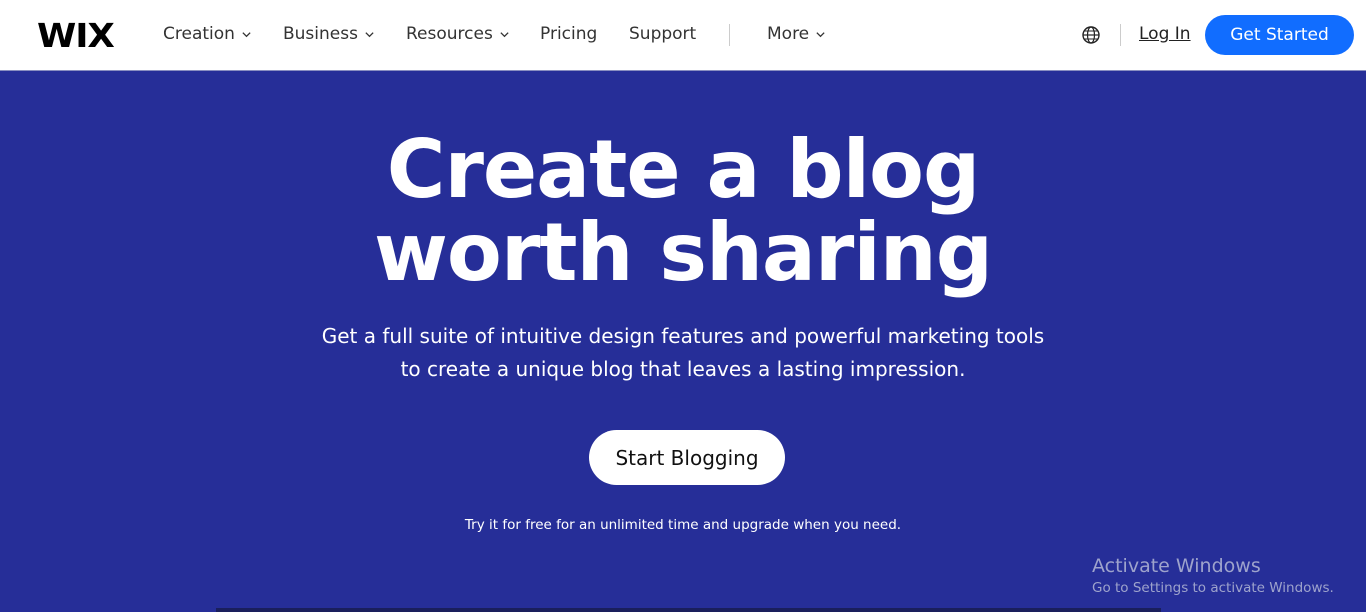  I want to click on nav-item-business: Business, so click(329, 34).